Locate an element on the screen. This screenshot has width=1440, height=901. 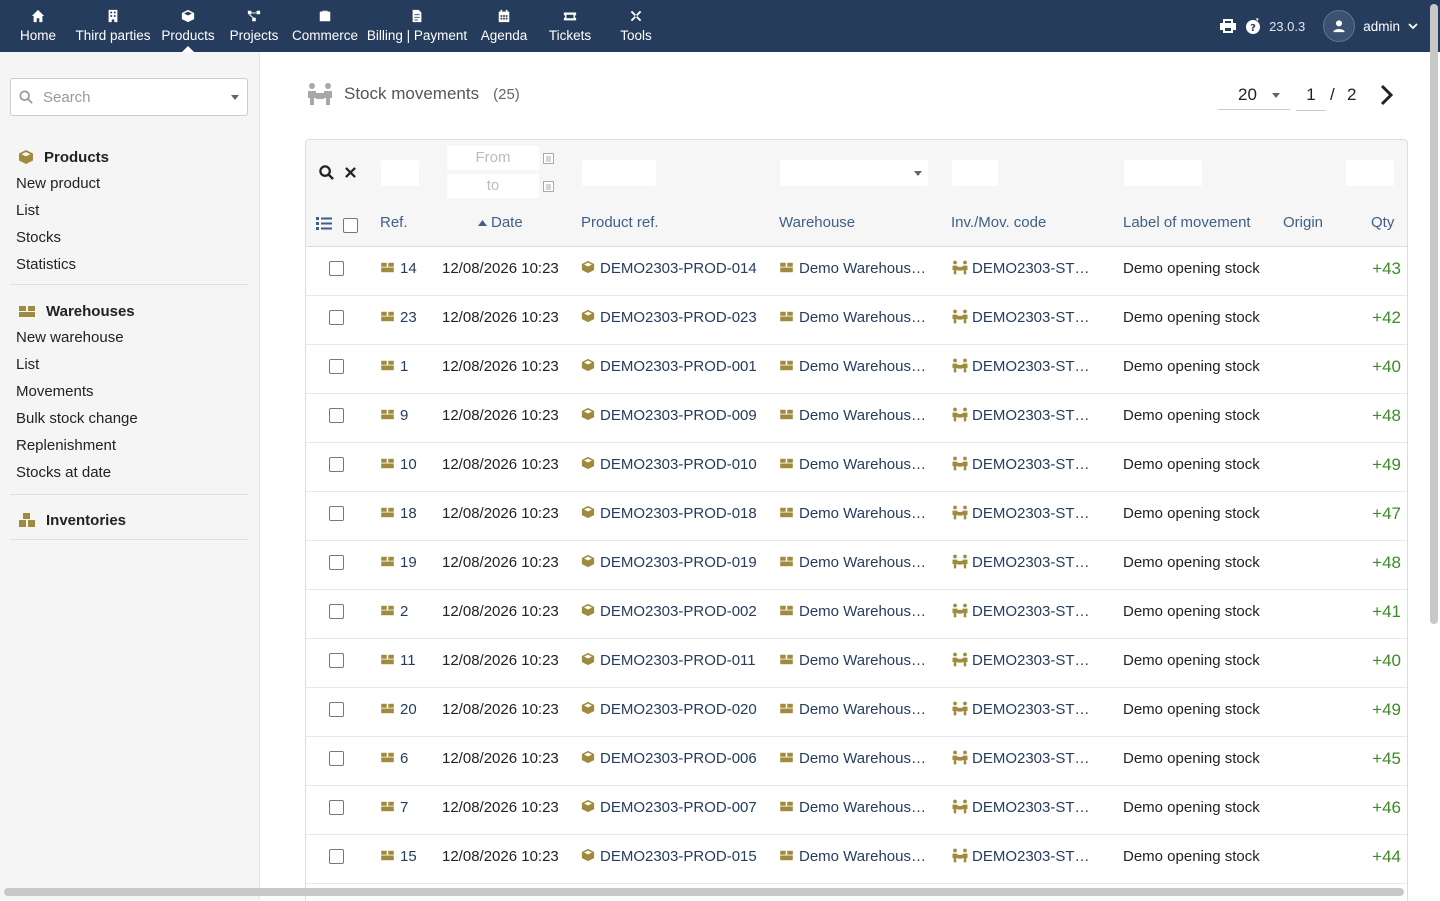
select-all-checkbox is located at coordinates (350, 225).